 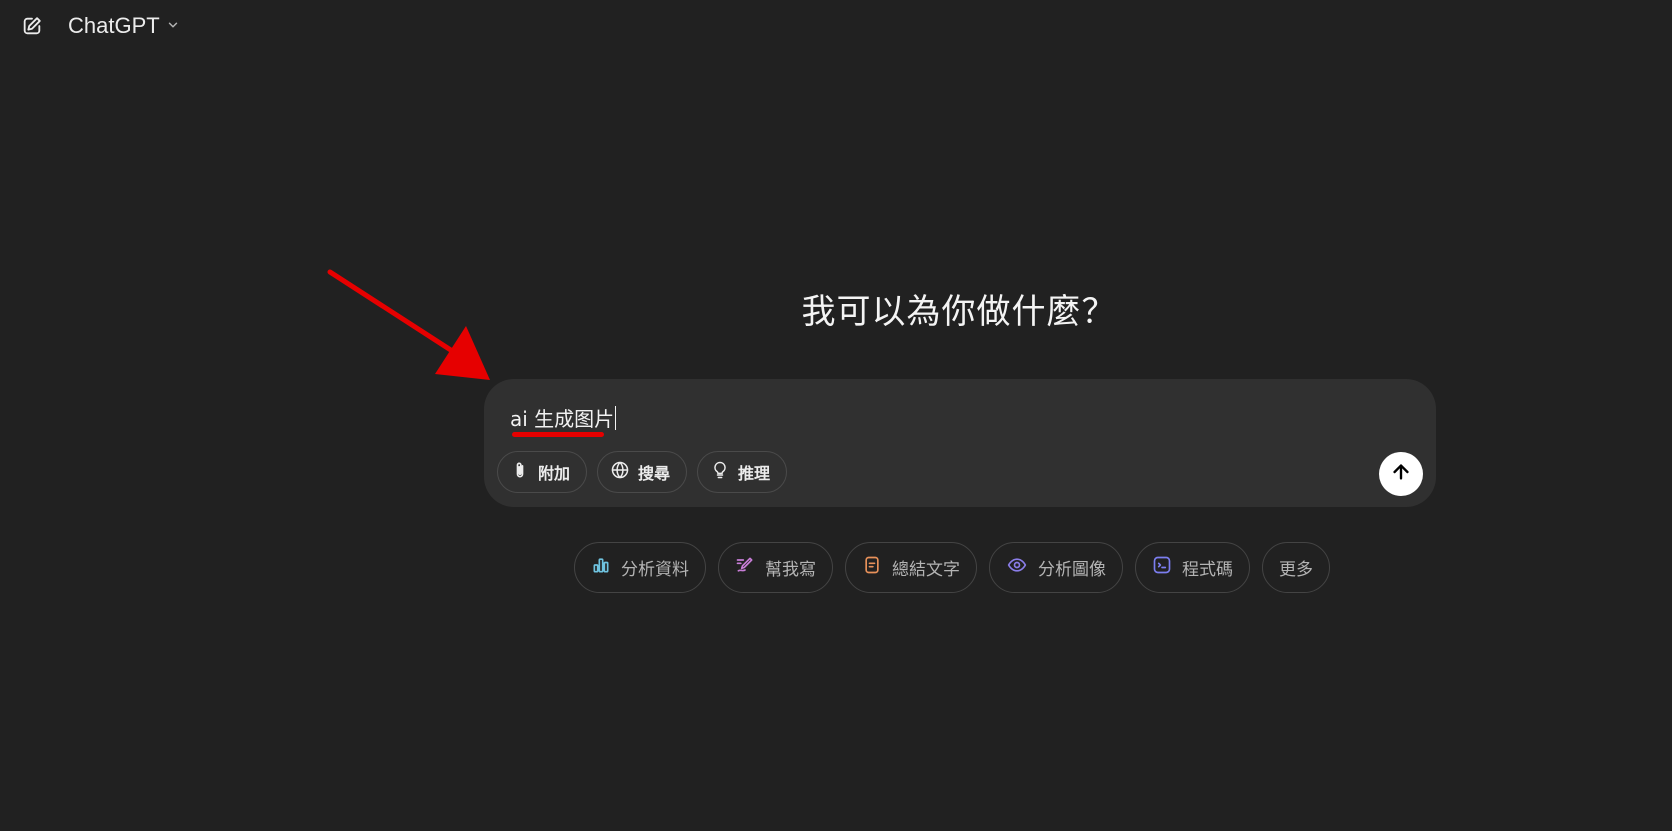 I want to click on suggestion-row: 分析資料 幫我寫 總結文字 分析圖像 程式碼 更多, so click(x=952, y=567).